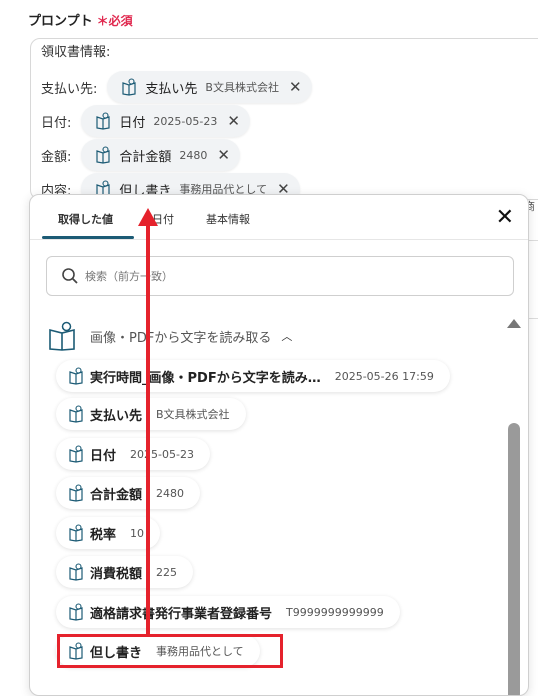 The width and height of the screenshot is (538, 696). I want to click on editor-header: 領収書情報:, so click(76, 52).